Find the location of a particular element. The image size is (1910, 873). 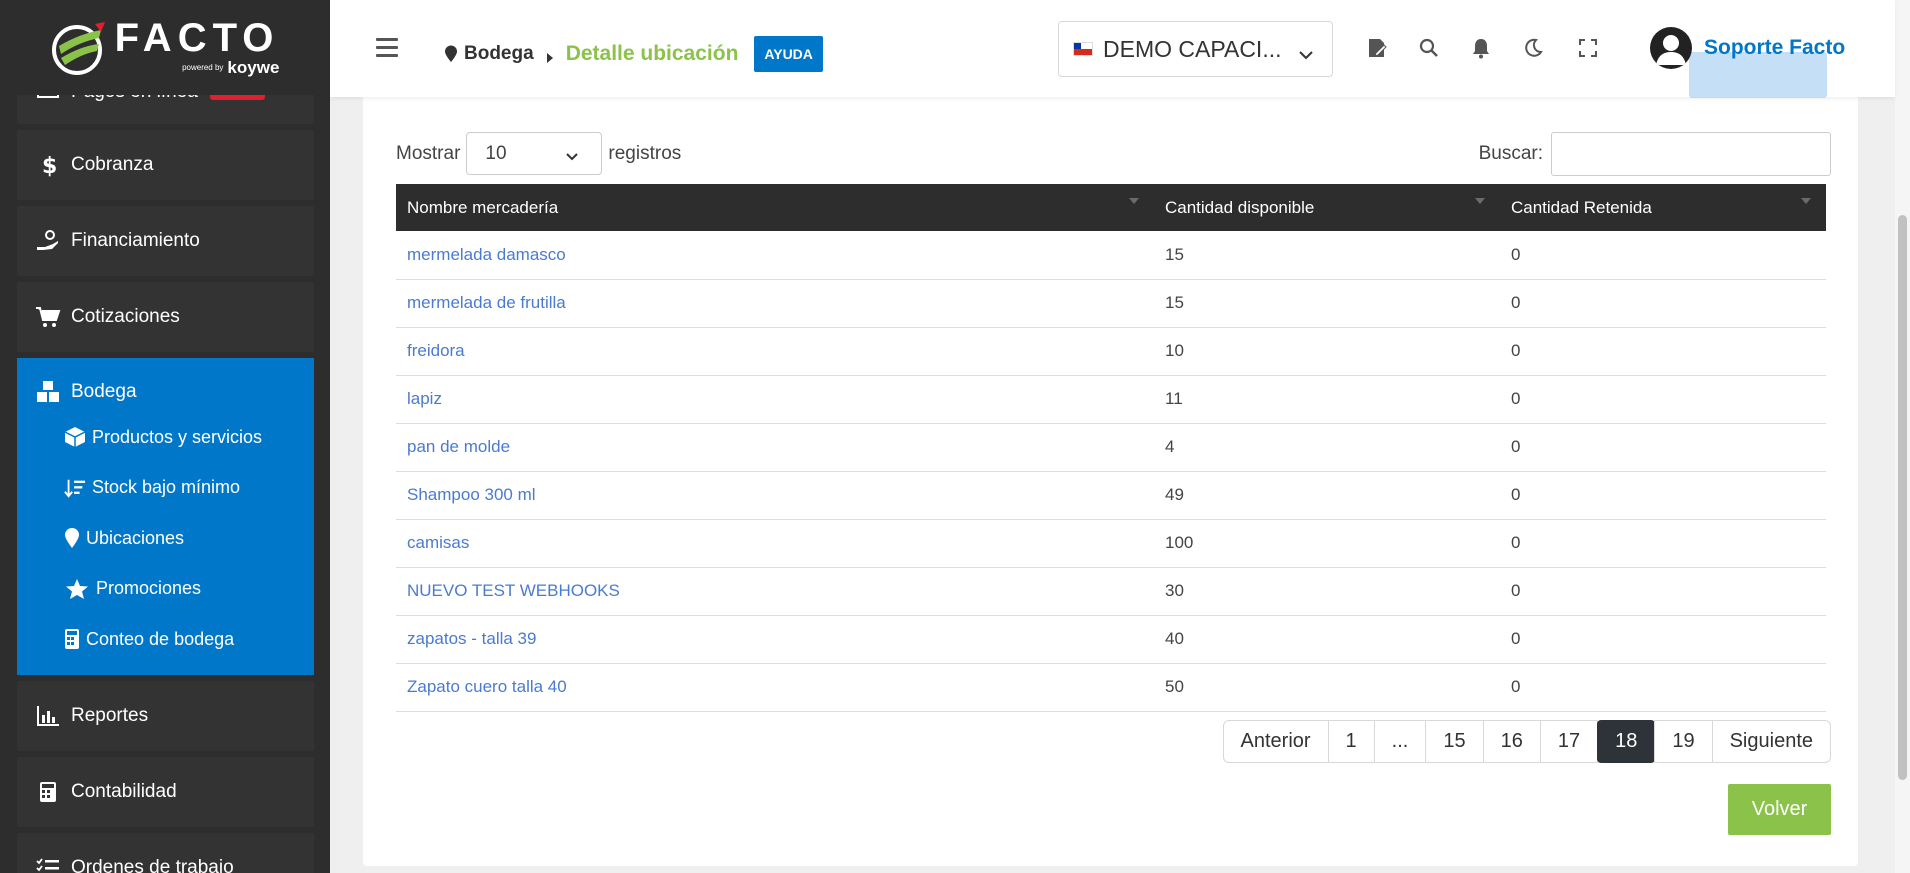

chevron-down-icon is located at coordinates (1306, 51).